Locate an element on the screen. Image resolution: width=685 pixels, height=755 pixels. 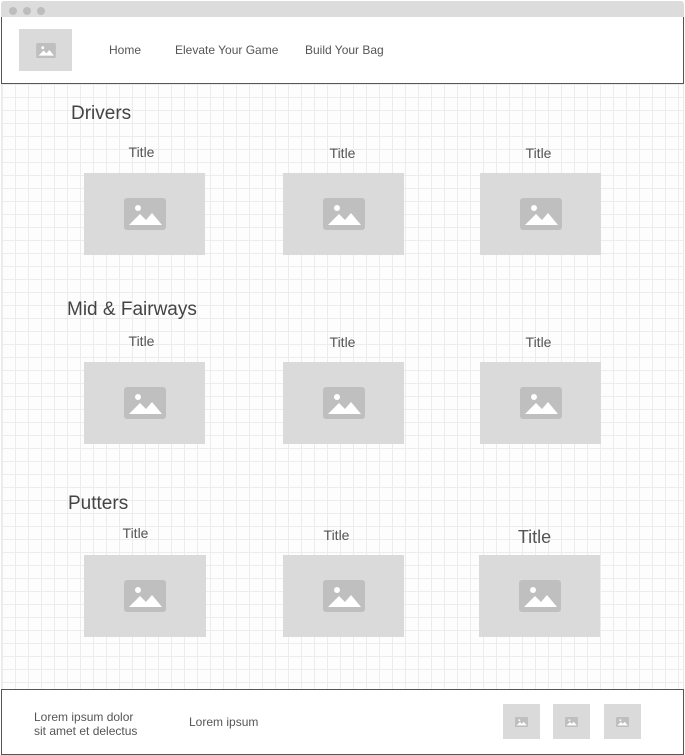
section-heading-mid-fairways: Mid & Fairways is located at coordinates (132, 309).